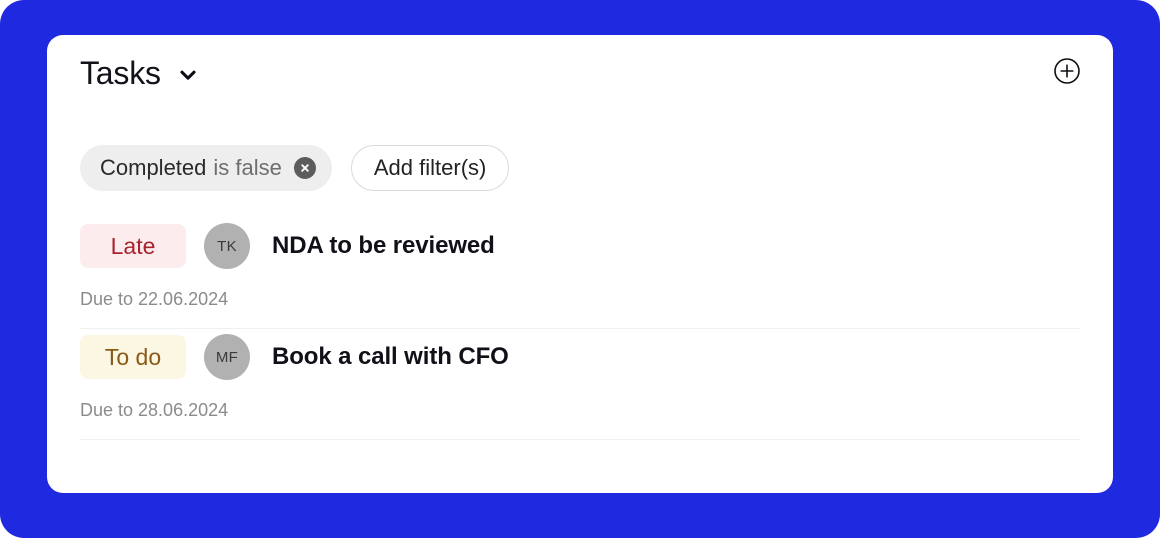  What do you see at coordinates (247, 167) in the screenshot?
I see `filter-chip-value: is false` at bounding box center [247, 167].